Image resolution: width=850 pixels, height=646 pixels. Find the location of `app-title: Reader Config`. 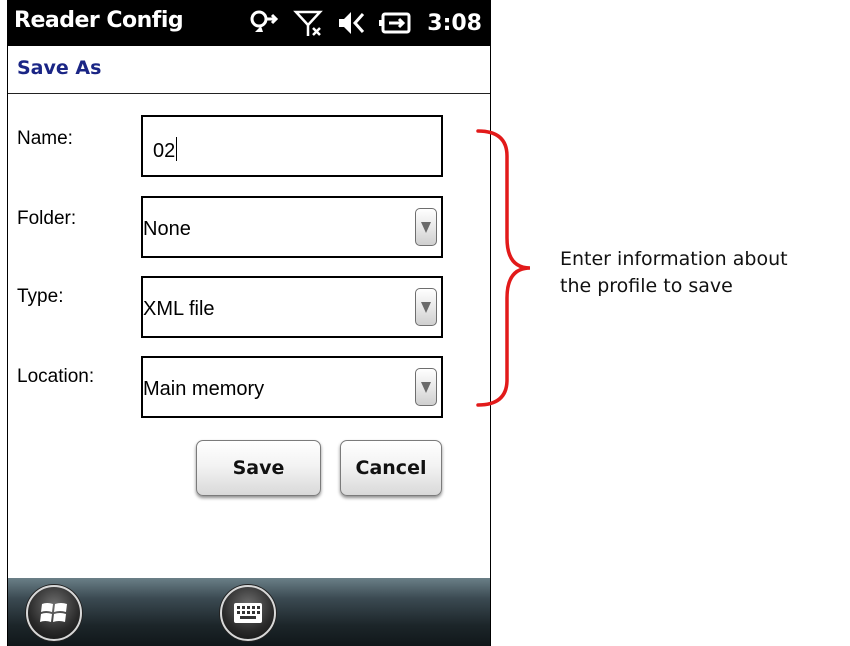

app-title: Reader Config is located at coordinates (99, 20).